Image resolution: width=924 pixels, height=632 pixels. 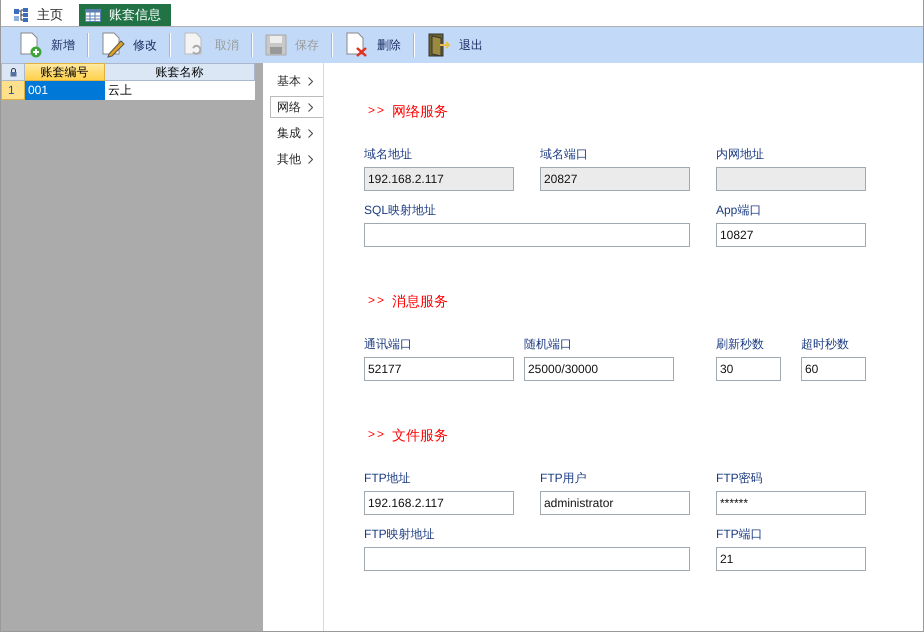 What do you see at coordinates (125, 15) in the screenshot?
I see `tab: 账套信息` at bounding box center [125, 15].